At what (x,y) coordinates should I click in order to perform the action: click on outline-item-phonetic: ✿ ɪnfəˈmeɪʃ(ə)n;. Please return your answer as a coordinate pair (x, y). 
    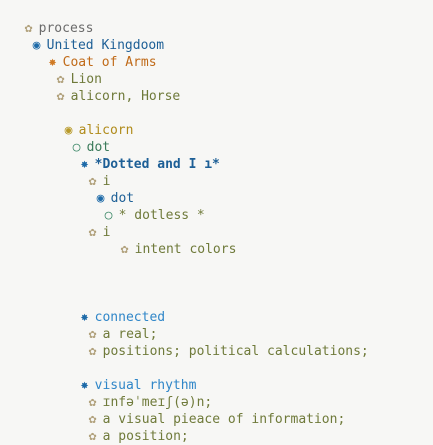
    Looking at the image, I should click on (143, 393).